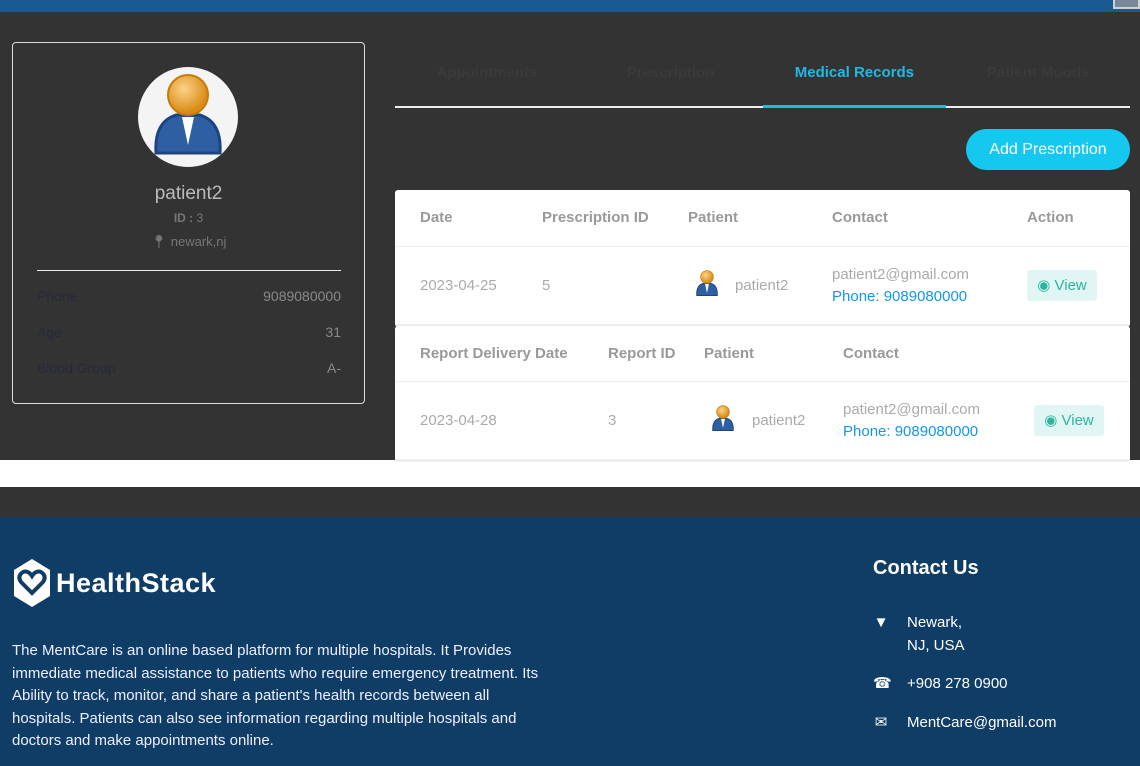 This screenshot has width=1140, height=766. Describe the element at coordinates (1126, 4) in the screenshot. I see `navbar-widget` at that location.